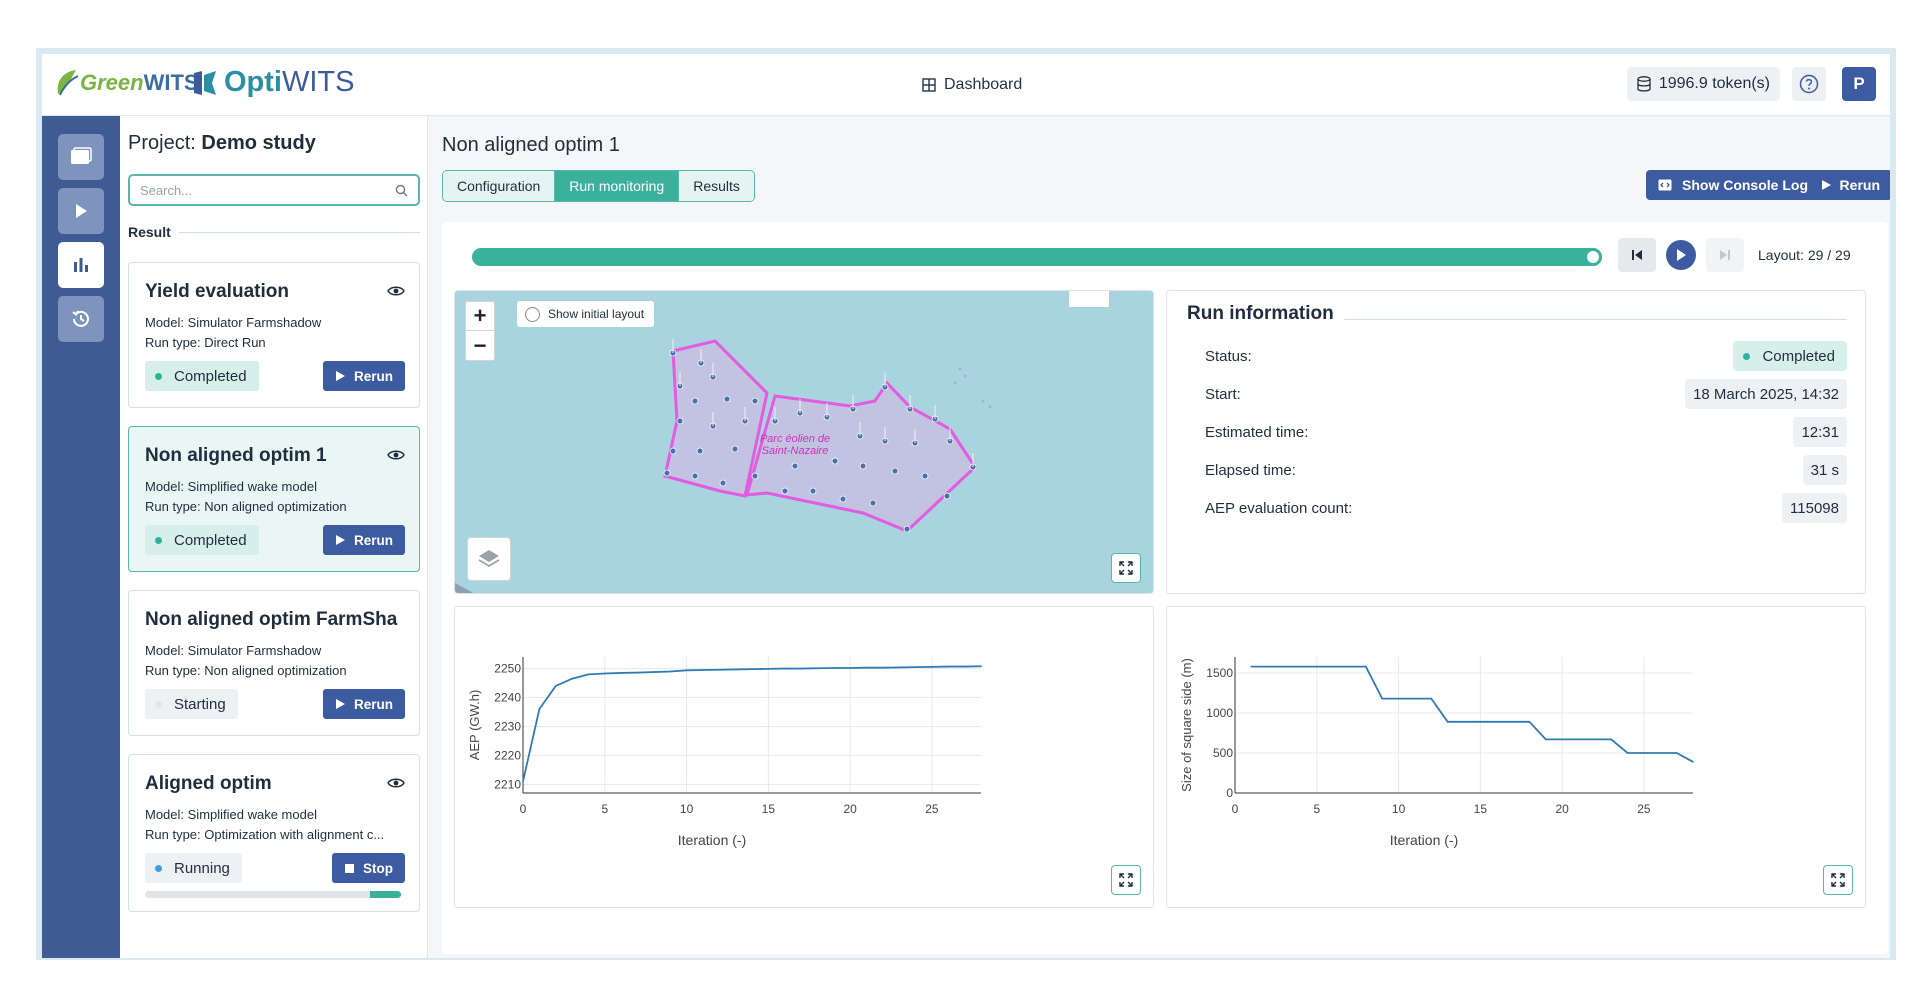 This screenshot has height=1000, width=1920. Describe the element at coordinates (217, 291) in the screenshot. I see `card-title: Yield evaluation` at that location.